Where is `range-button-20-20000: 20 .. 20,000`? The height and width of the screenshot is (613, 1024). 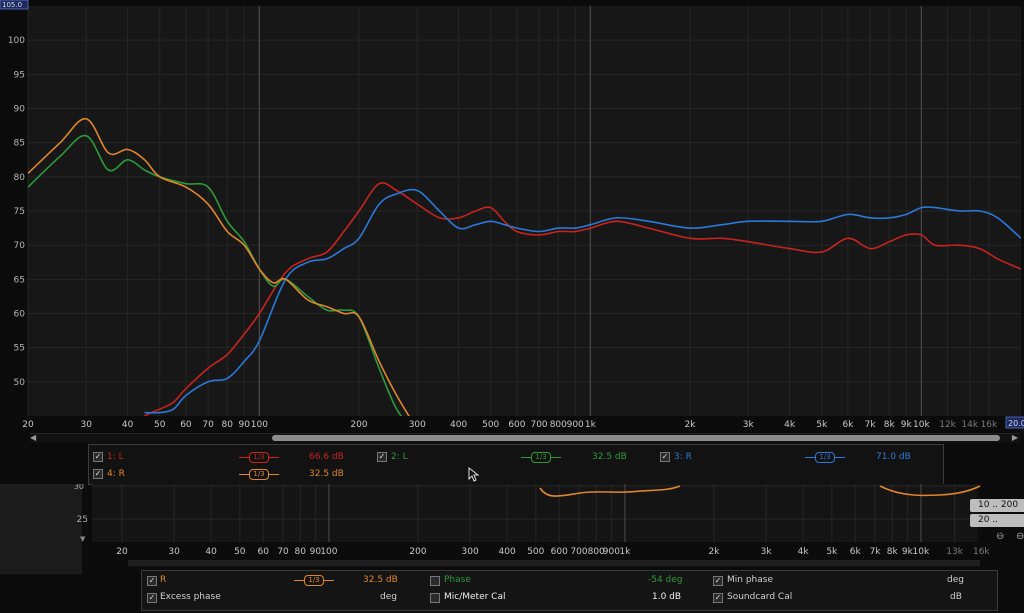 range-button-20-20000: 20 .. 20,000 is located at coordinates (997, 526).